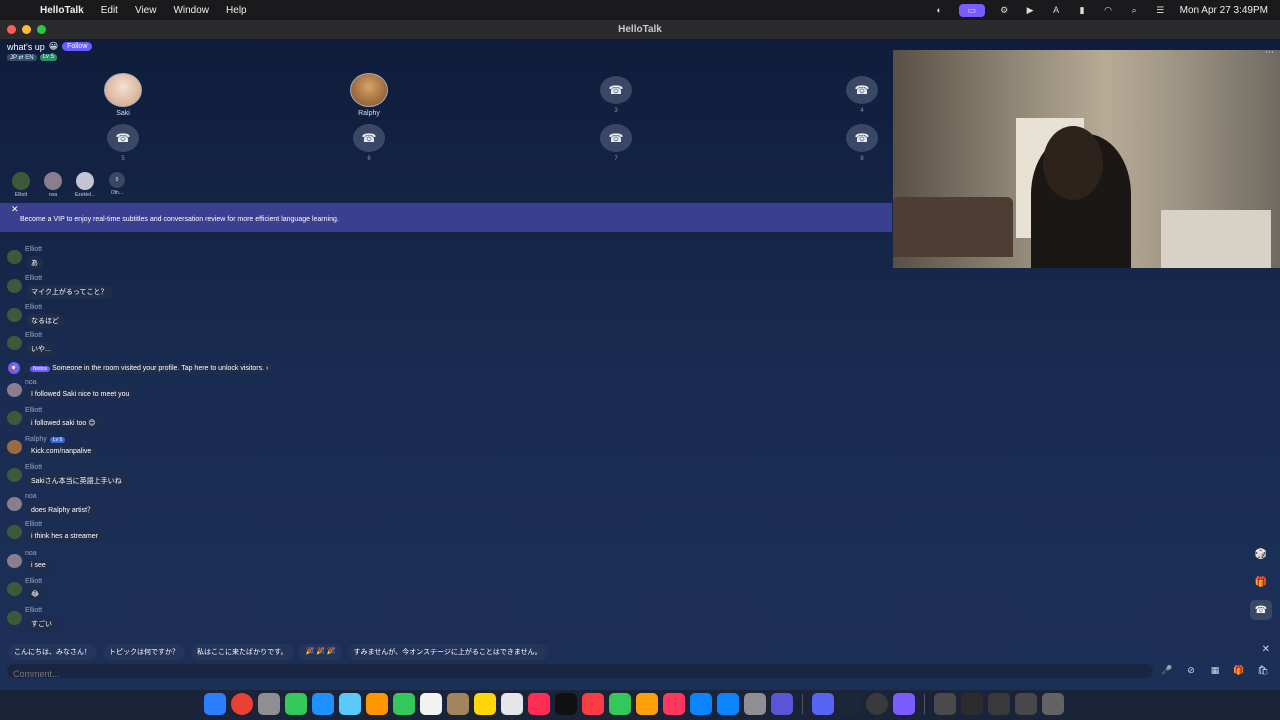  Describe the element at coordinates (1191, 670) in the screenshot. I see `mute-icon: ⊘` at that location.